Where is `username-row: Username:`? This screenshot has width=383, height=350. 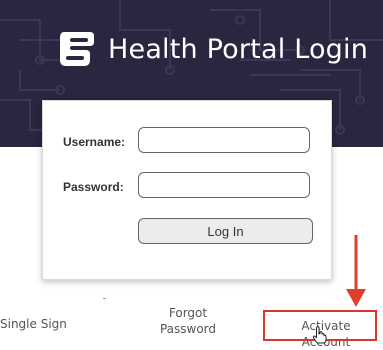 username-row: Username: is located at coordinates (187, 142).